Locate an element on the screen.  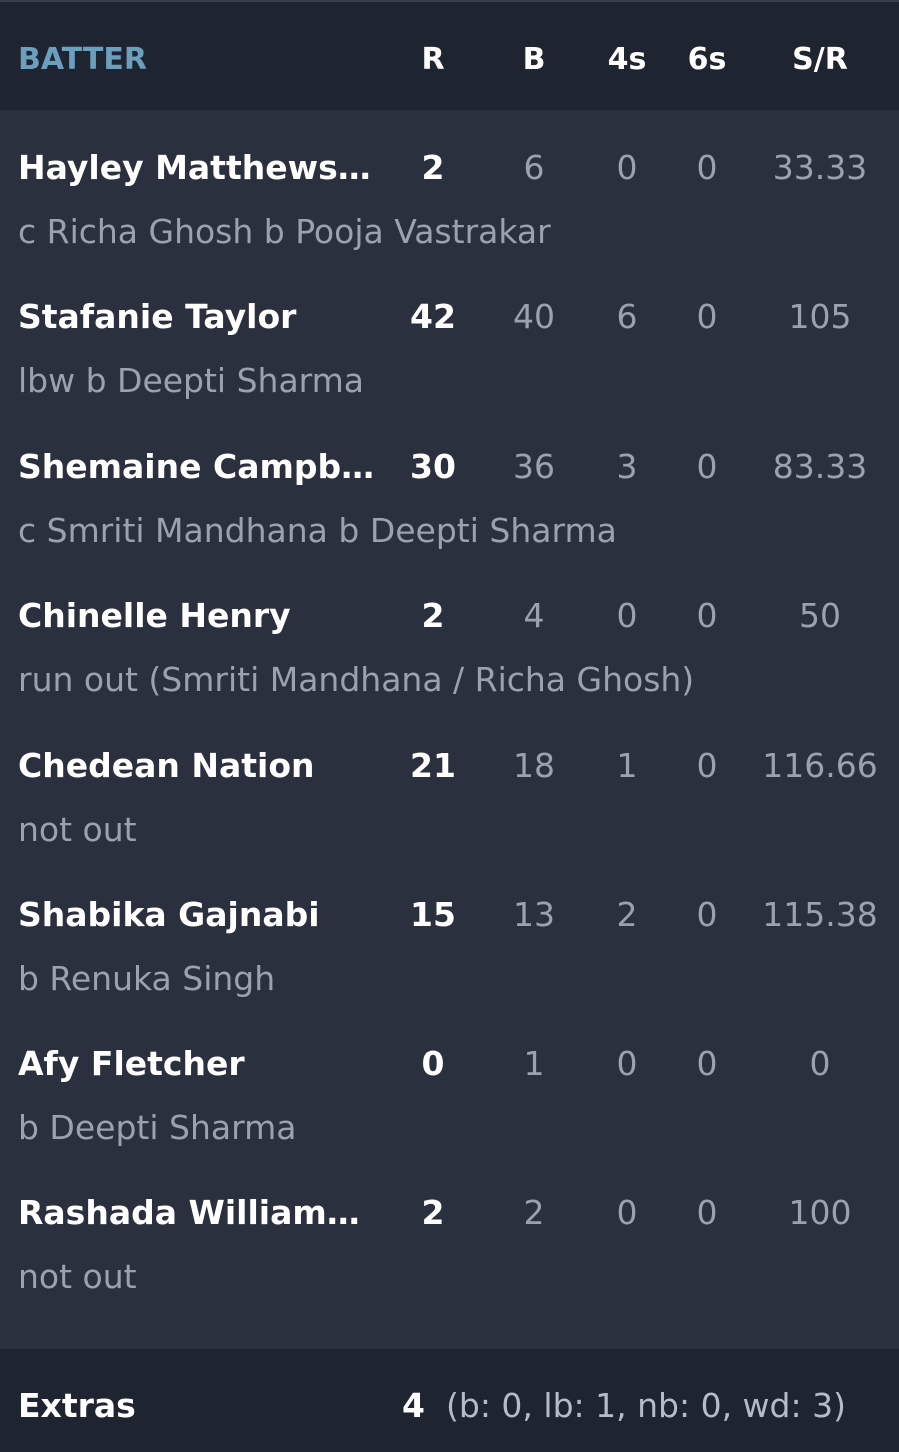
batter-name: Chedean Nation is located at coordinates (198, 766).